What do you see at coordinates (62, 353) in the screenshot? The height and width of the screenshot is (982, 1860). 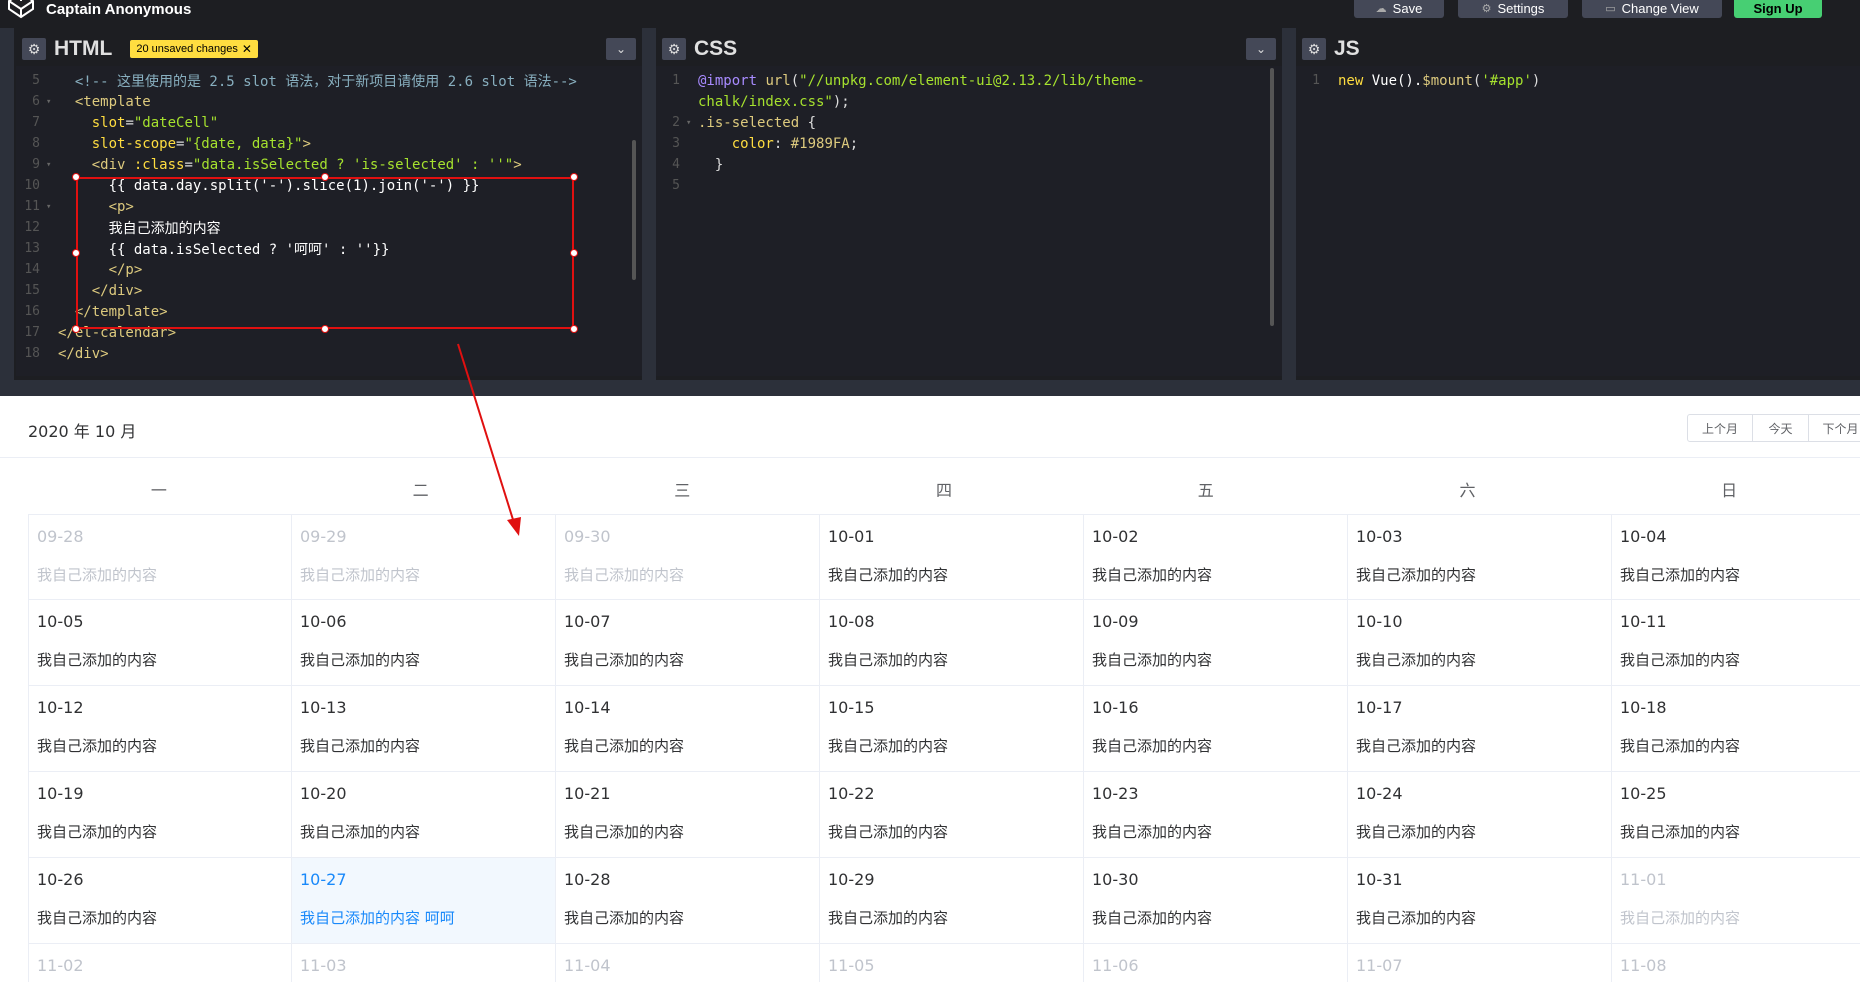 I see `code-line: 18 </div>` at bounding box center [62, 353].